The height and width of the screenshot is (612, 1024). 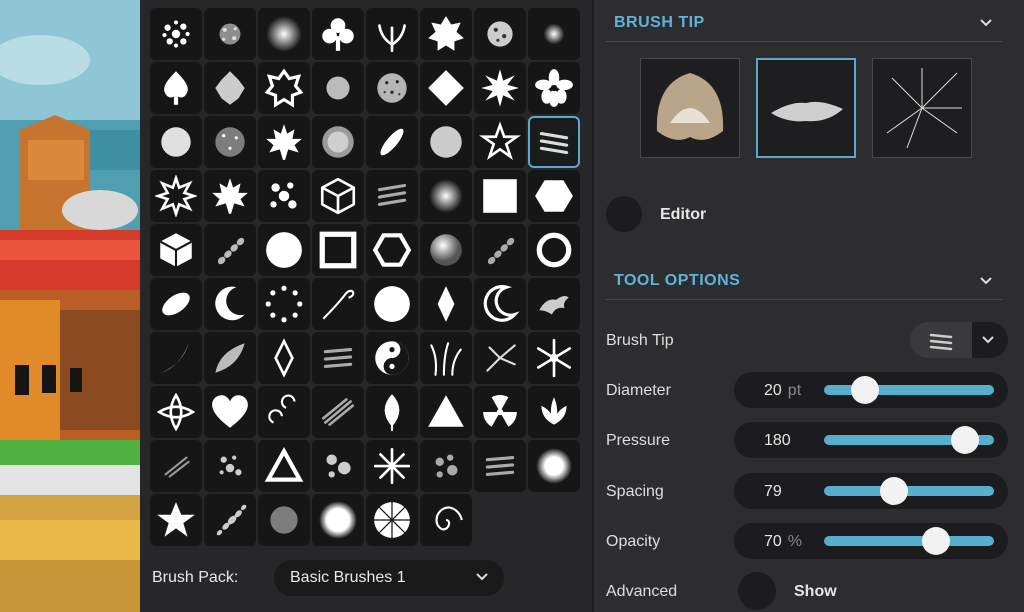 I want to click on opacity-thumb, so click(x=936, y=541).